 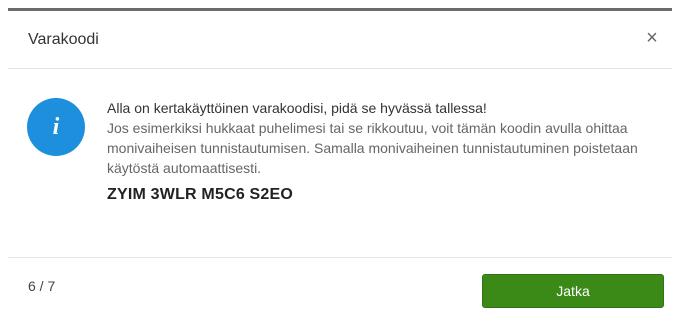 I want to click on close-icon: ×, so click(x=652, y=38).